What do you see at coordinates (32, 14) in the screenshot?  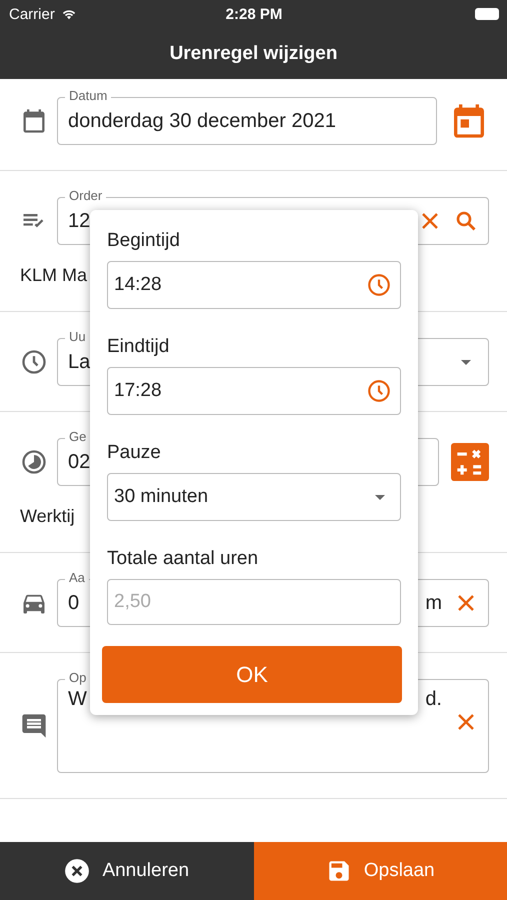 I see `carrier-label: Carrier` at bounding box center [32, 14].